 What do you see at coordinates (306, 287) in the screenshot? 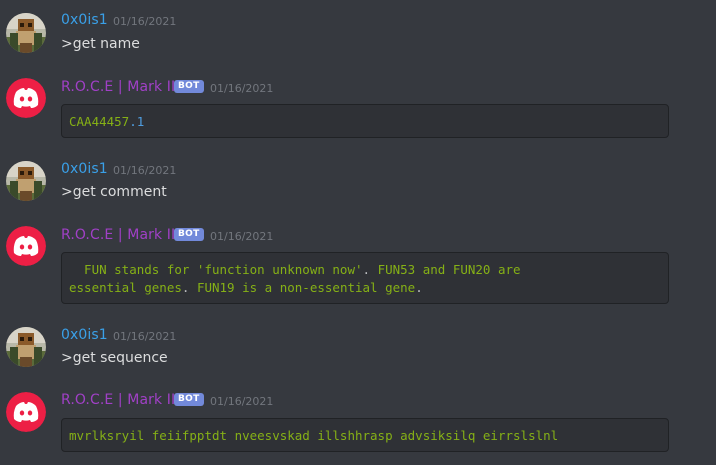
I see `code-text: FUN19 is a non-essential gene` at bounding box center [306, 287].